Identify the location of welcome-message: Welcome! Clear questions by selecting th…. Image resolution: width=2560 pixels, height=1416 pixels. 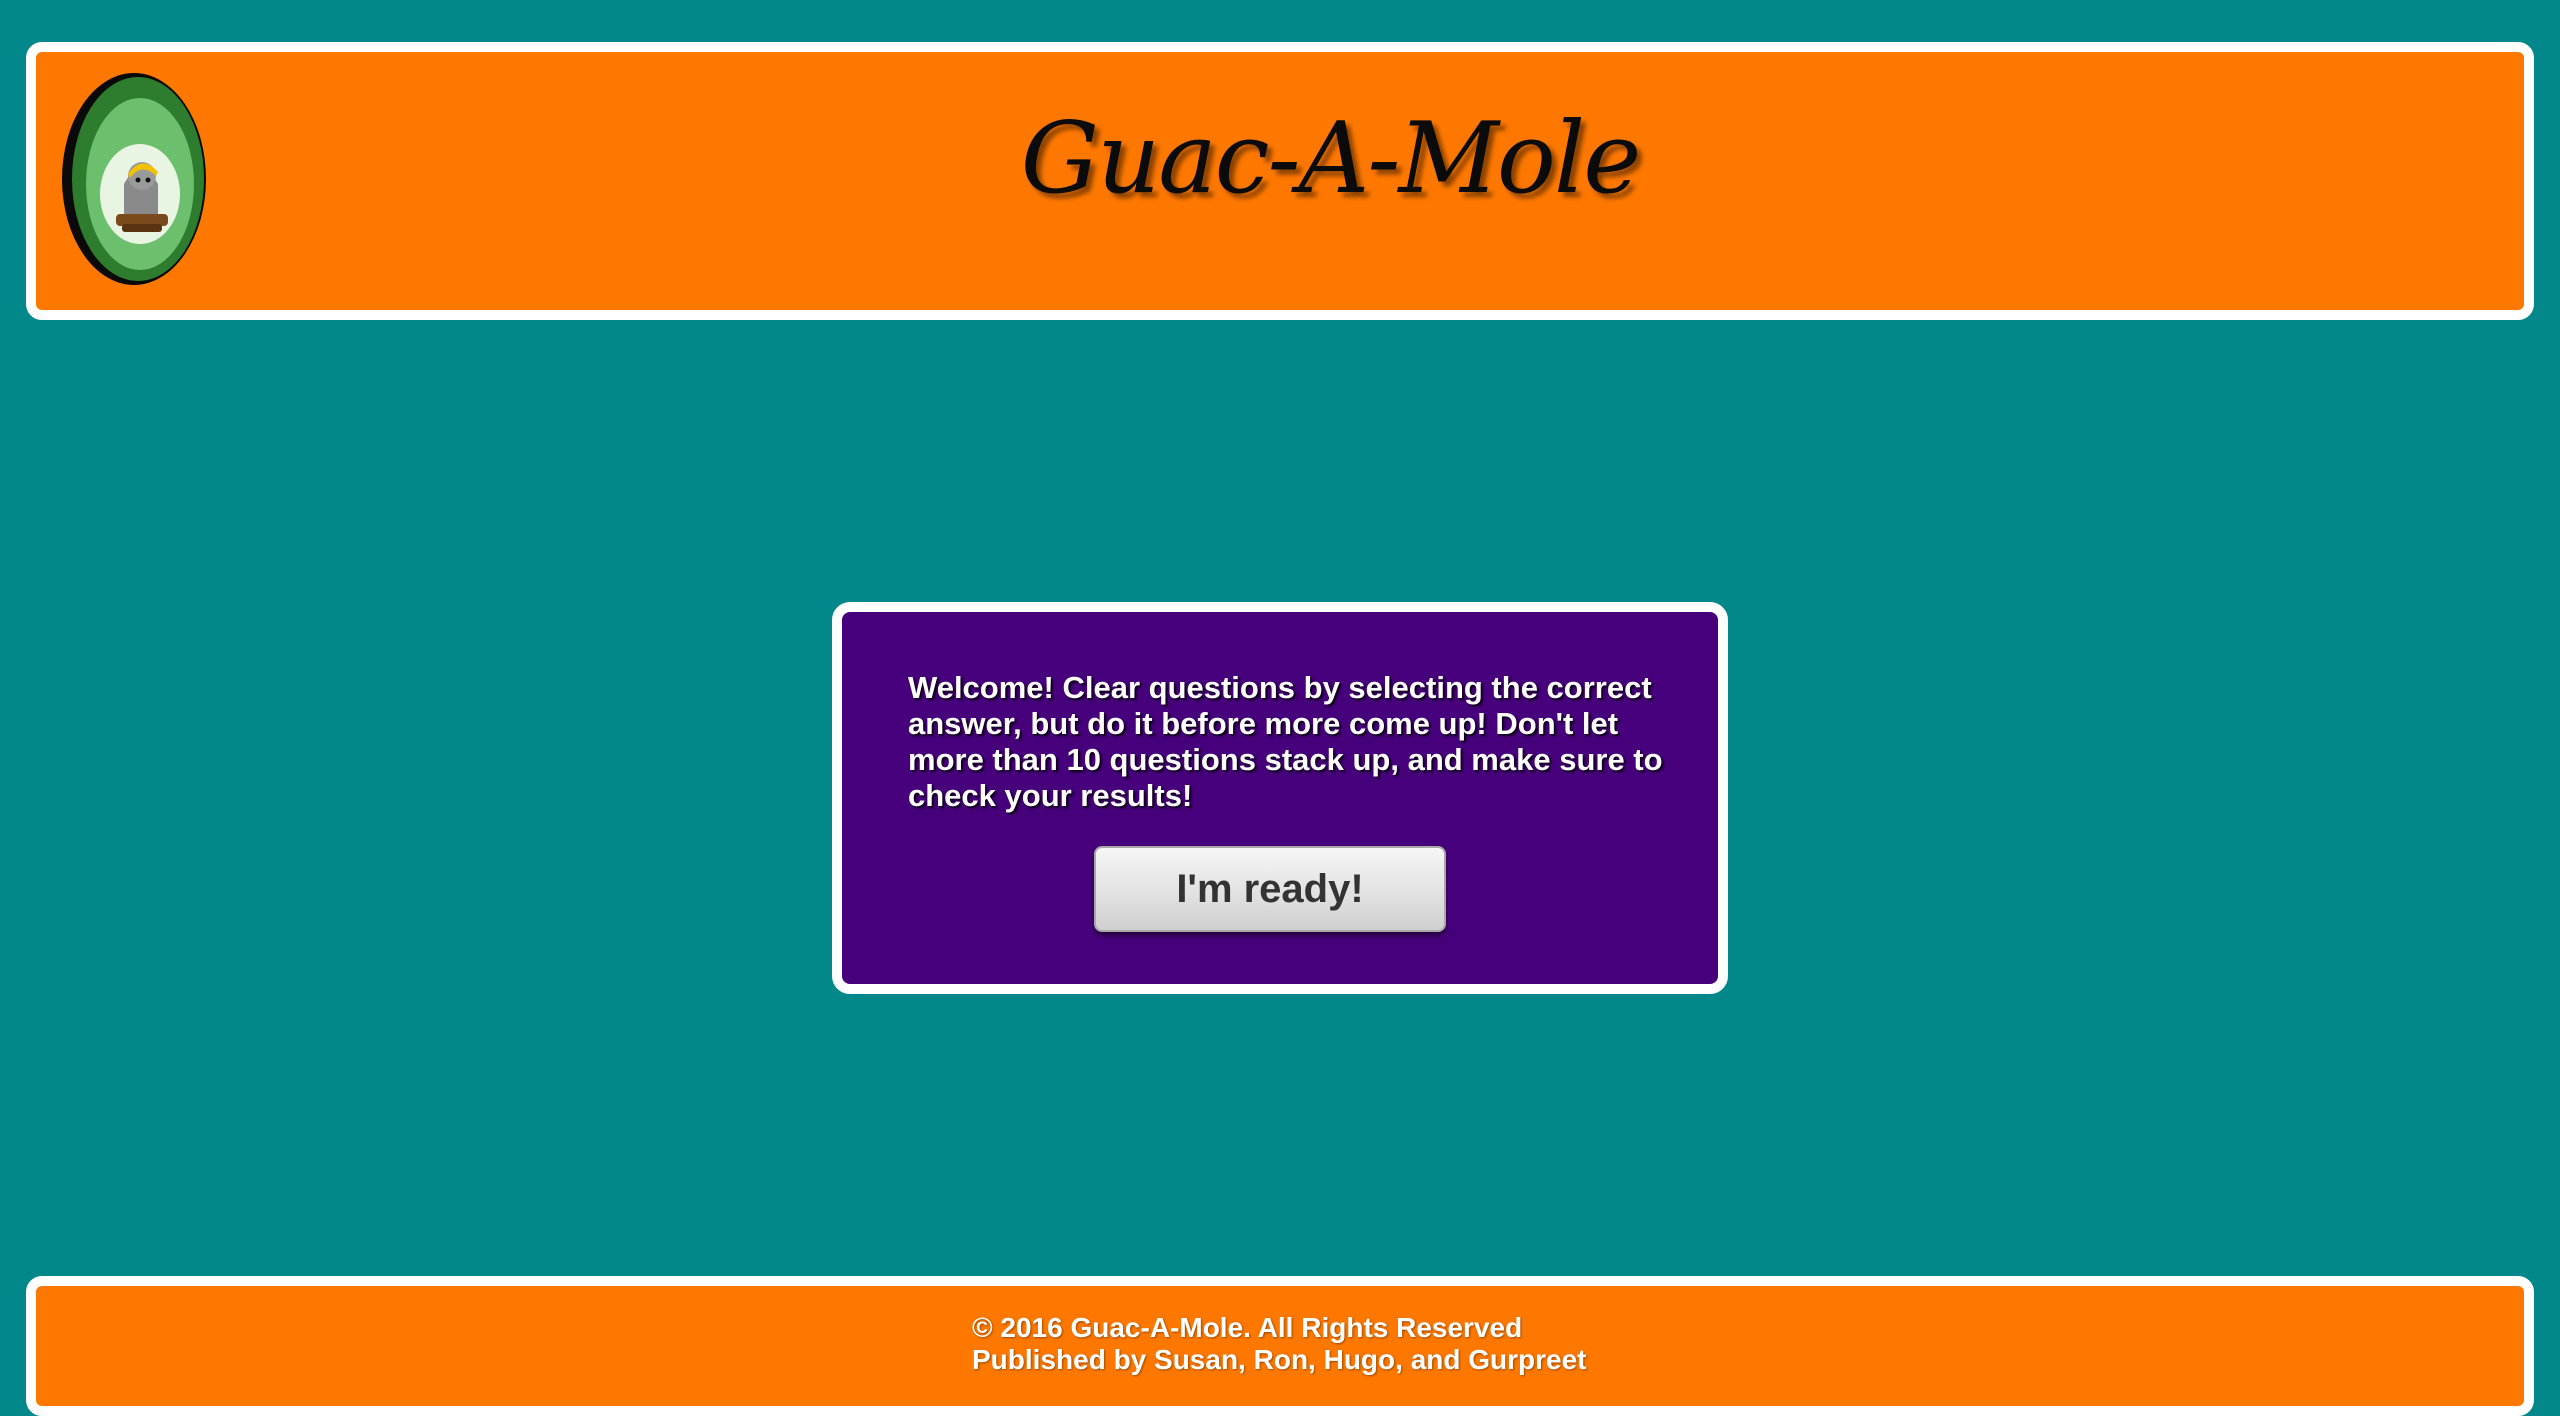
(1285, 741).